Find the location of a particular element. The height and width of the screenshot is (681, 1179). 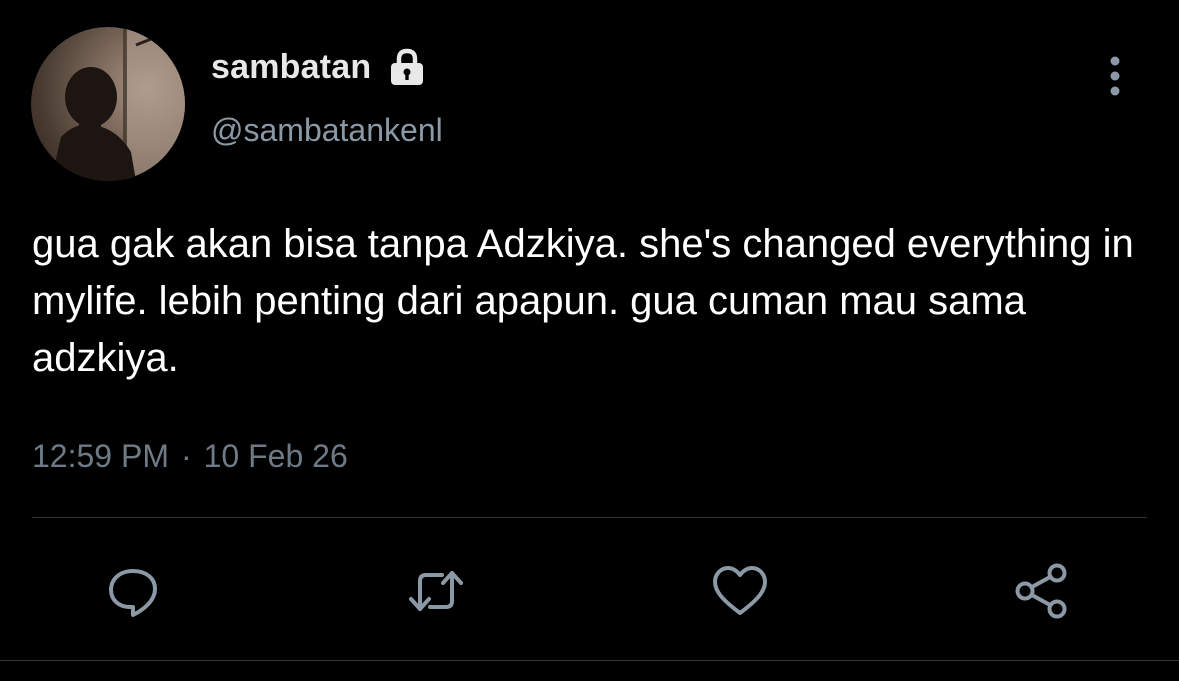

tweet-timestamp: 12:59 PM · 10 Feb 26 is located at coordinates (190, 456).